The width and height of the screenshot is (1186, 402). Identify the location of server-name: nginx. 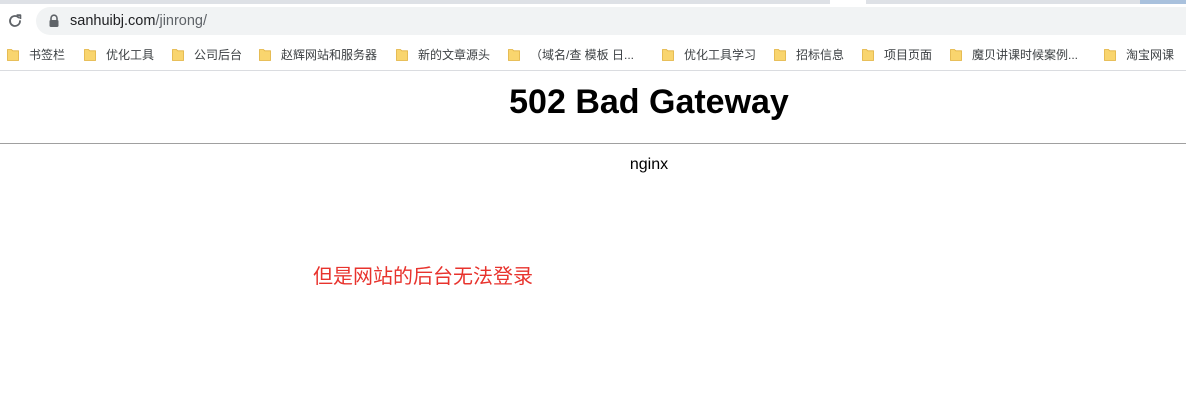
(649, 164).